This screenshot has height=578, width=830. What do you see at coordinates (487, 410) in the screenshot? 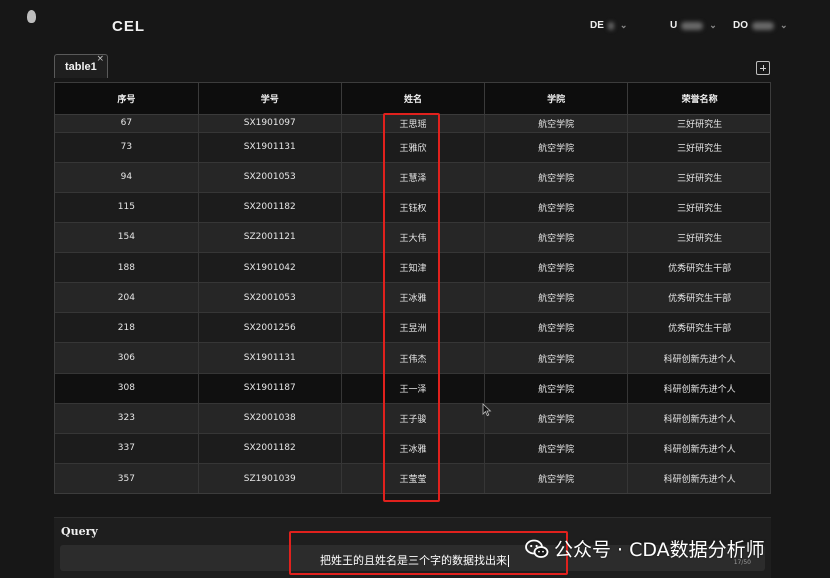
I see `mouse-cursor-icon` at bounding box center [487, 410].